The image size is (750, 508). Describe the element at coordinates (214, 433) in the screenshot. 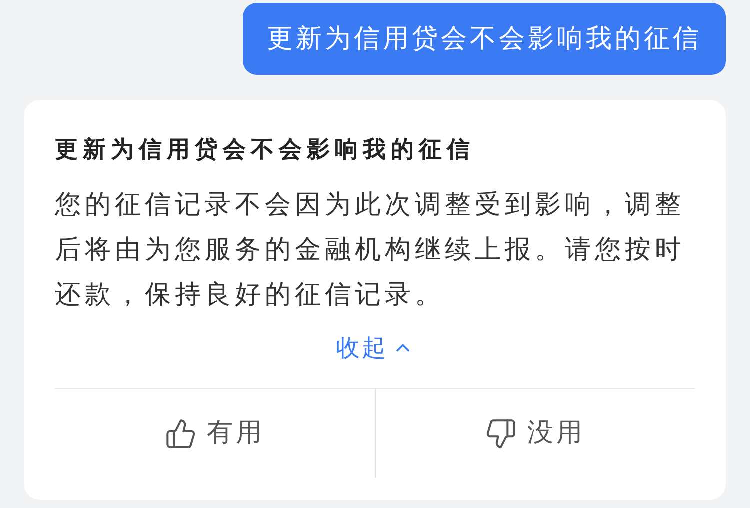

I see `helpful-button: 有用` at that location.